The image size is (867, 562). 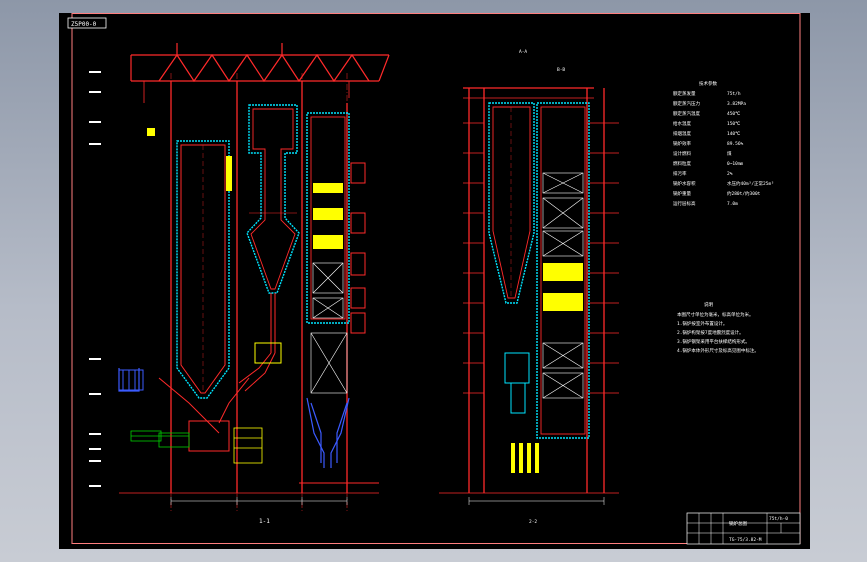 What do you see at coordinates (734, 134) in the screenshot?
I see `spec-value-4: 140℃` at bounding box center [734, 134].